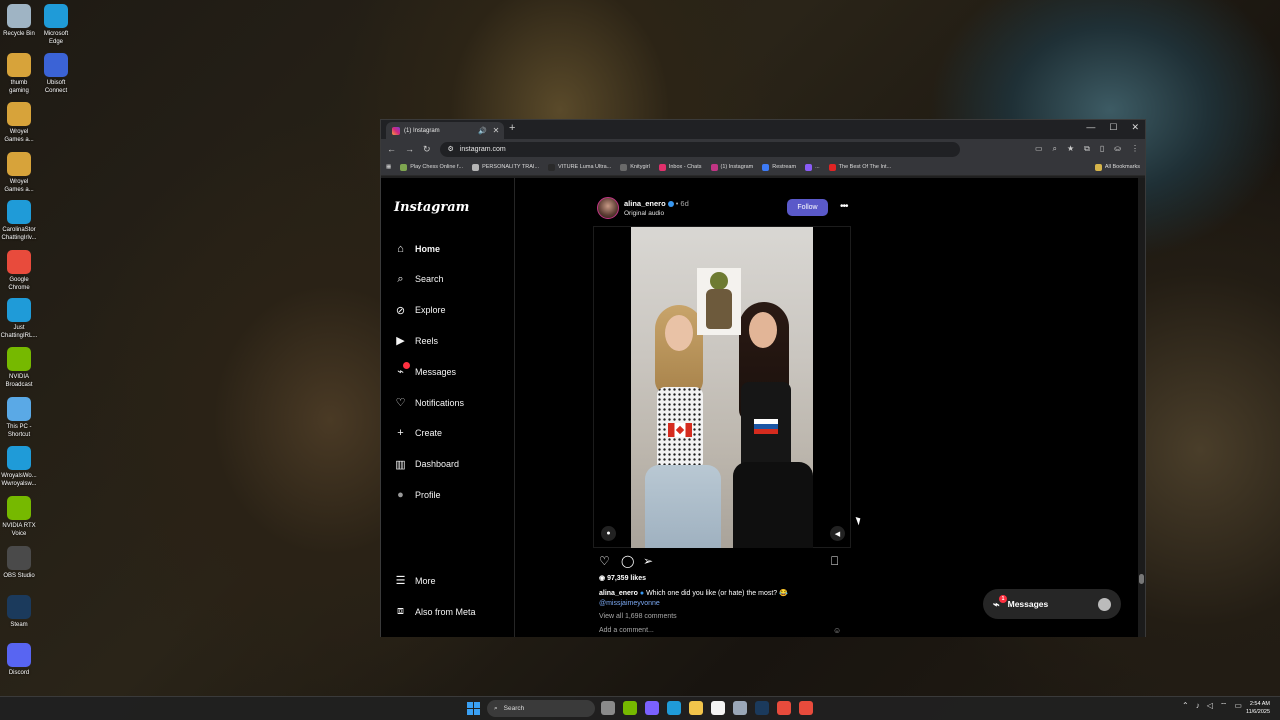 The width and height of the screenshot is (1280, 720). I want to click on post-media: ● ◀, so click(722, 387).